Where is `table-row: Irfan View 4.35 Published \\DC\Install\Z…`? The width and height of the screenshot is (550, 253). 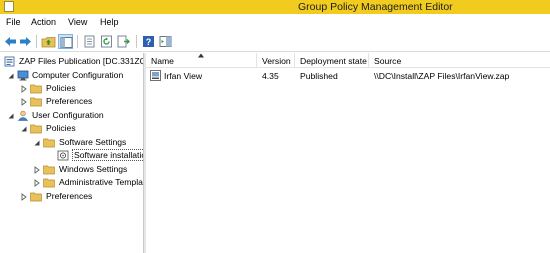 table-row: Irfan View 4.35 Published \\DC\Install\Z… is located at coordinates (348, 76).